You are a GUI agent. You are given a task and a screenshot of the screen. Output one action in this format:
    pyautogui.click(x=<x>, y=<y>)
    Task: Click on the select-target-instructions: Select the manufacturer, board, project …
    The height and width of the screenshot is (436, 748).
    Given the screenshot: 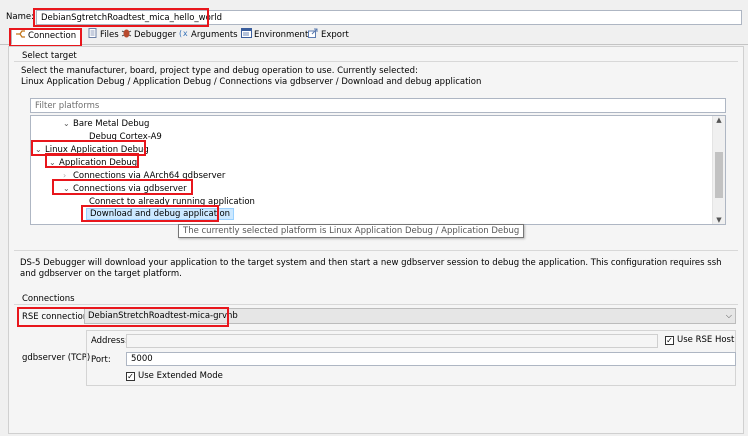 What is the action you would take?
    pyautogui.click(x=251, y=76)
    